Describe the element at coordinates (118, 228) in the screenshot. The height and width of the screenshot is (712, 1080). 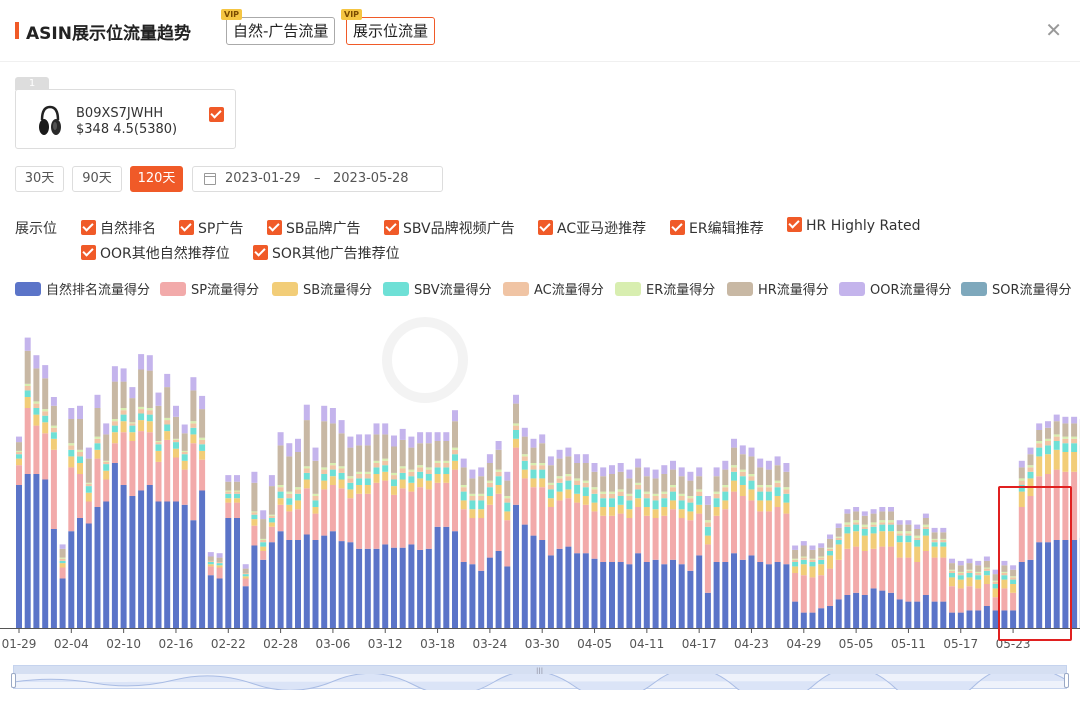
I see `filter-natural-rank: 自然排名` at that location.